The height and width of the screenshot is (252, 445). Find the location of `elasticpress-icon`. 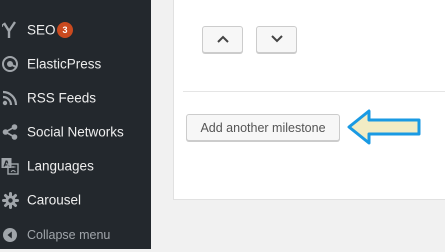

elasticpress-icon is located at coordinates (10, 64).